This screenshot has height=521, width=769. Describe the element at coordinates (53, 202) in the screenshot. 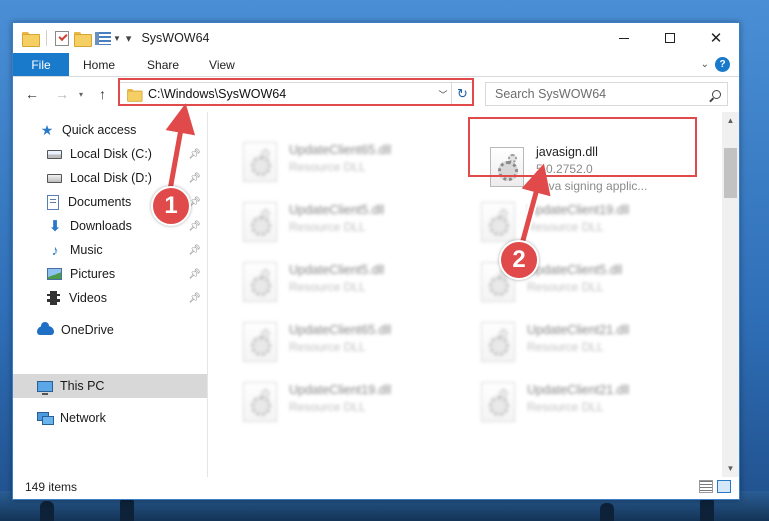

I see `documents-icon` at that location.